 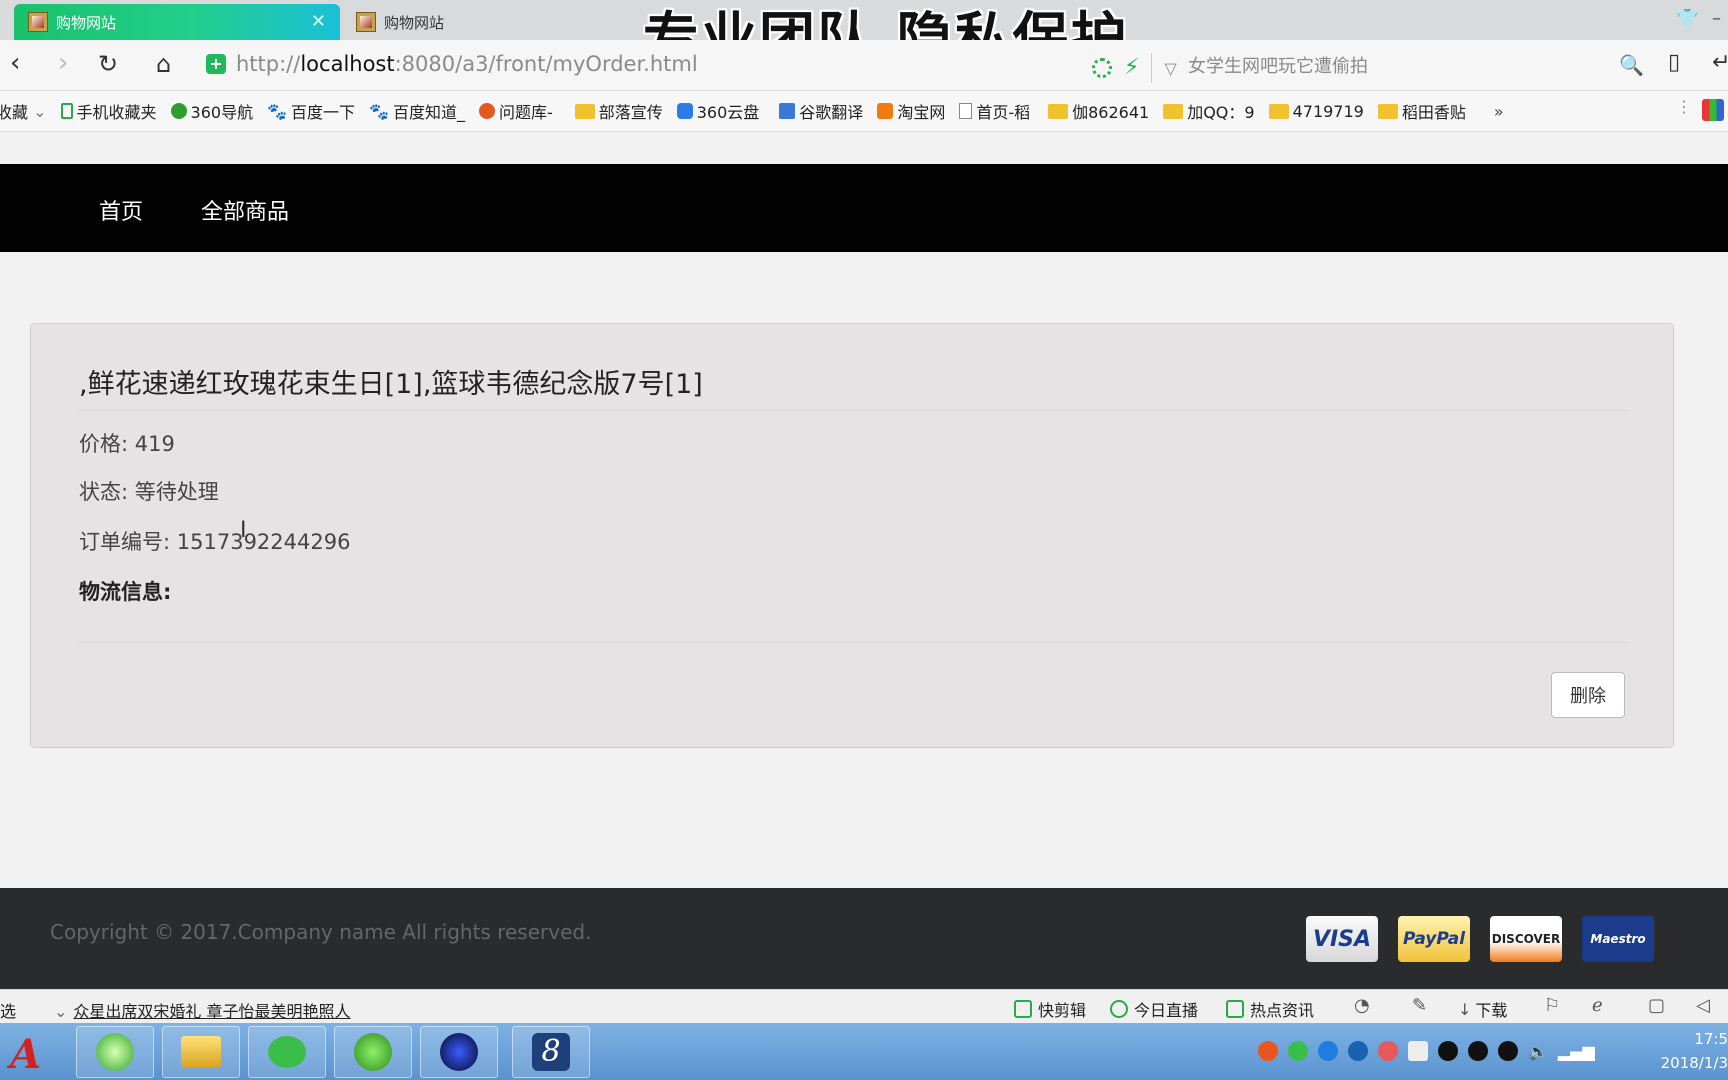 I want to click on nav-all-products-link: 全部商品, so click(x=245, y=210).